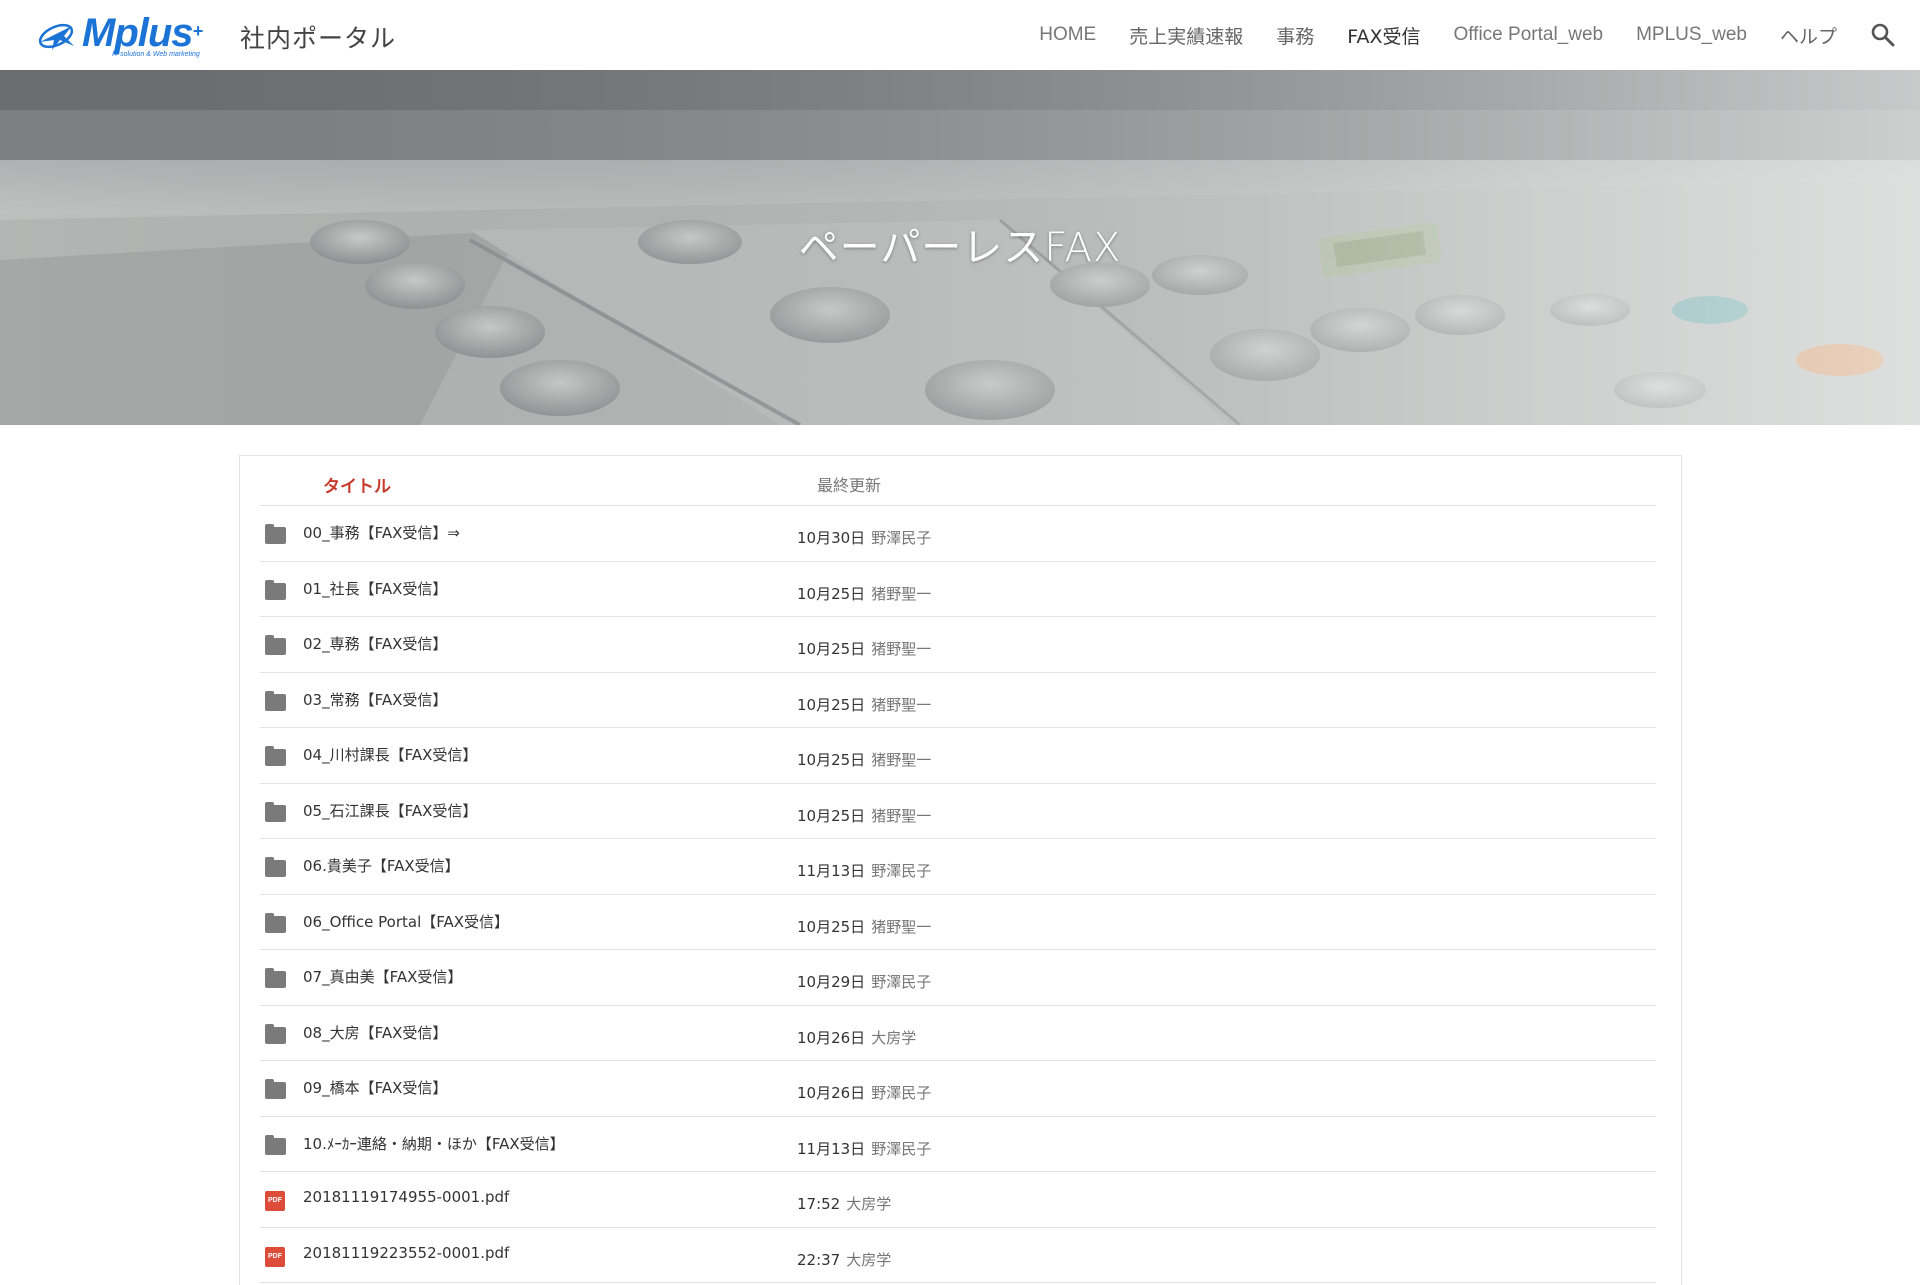 The width and height of the screenshot is (1920, 1285). I want to click on file-name-link: 09_橋本【FAX受信】, so click(375, 1087).